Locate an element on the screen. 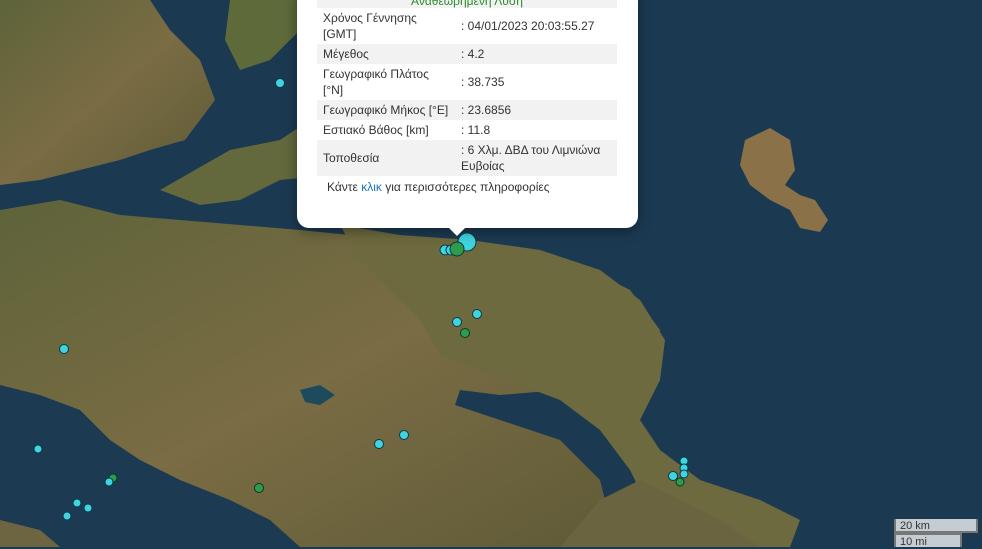  more-info-link: κλικ is located at coordinates (371, 187).